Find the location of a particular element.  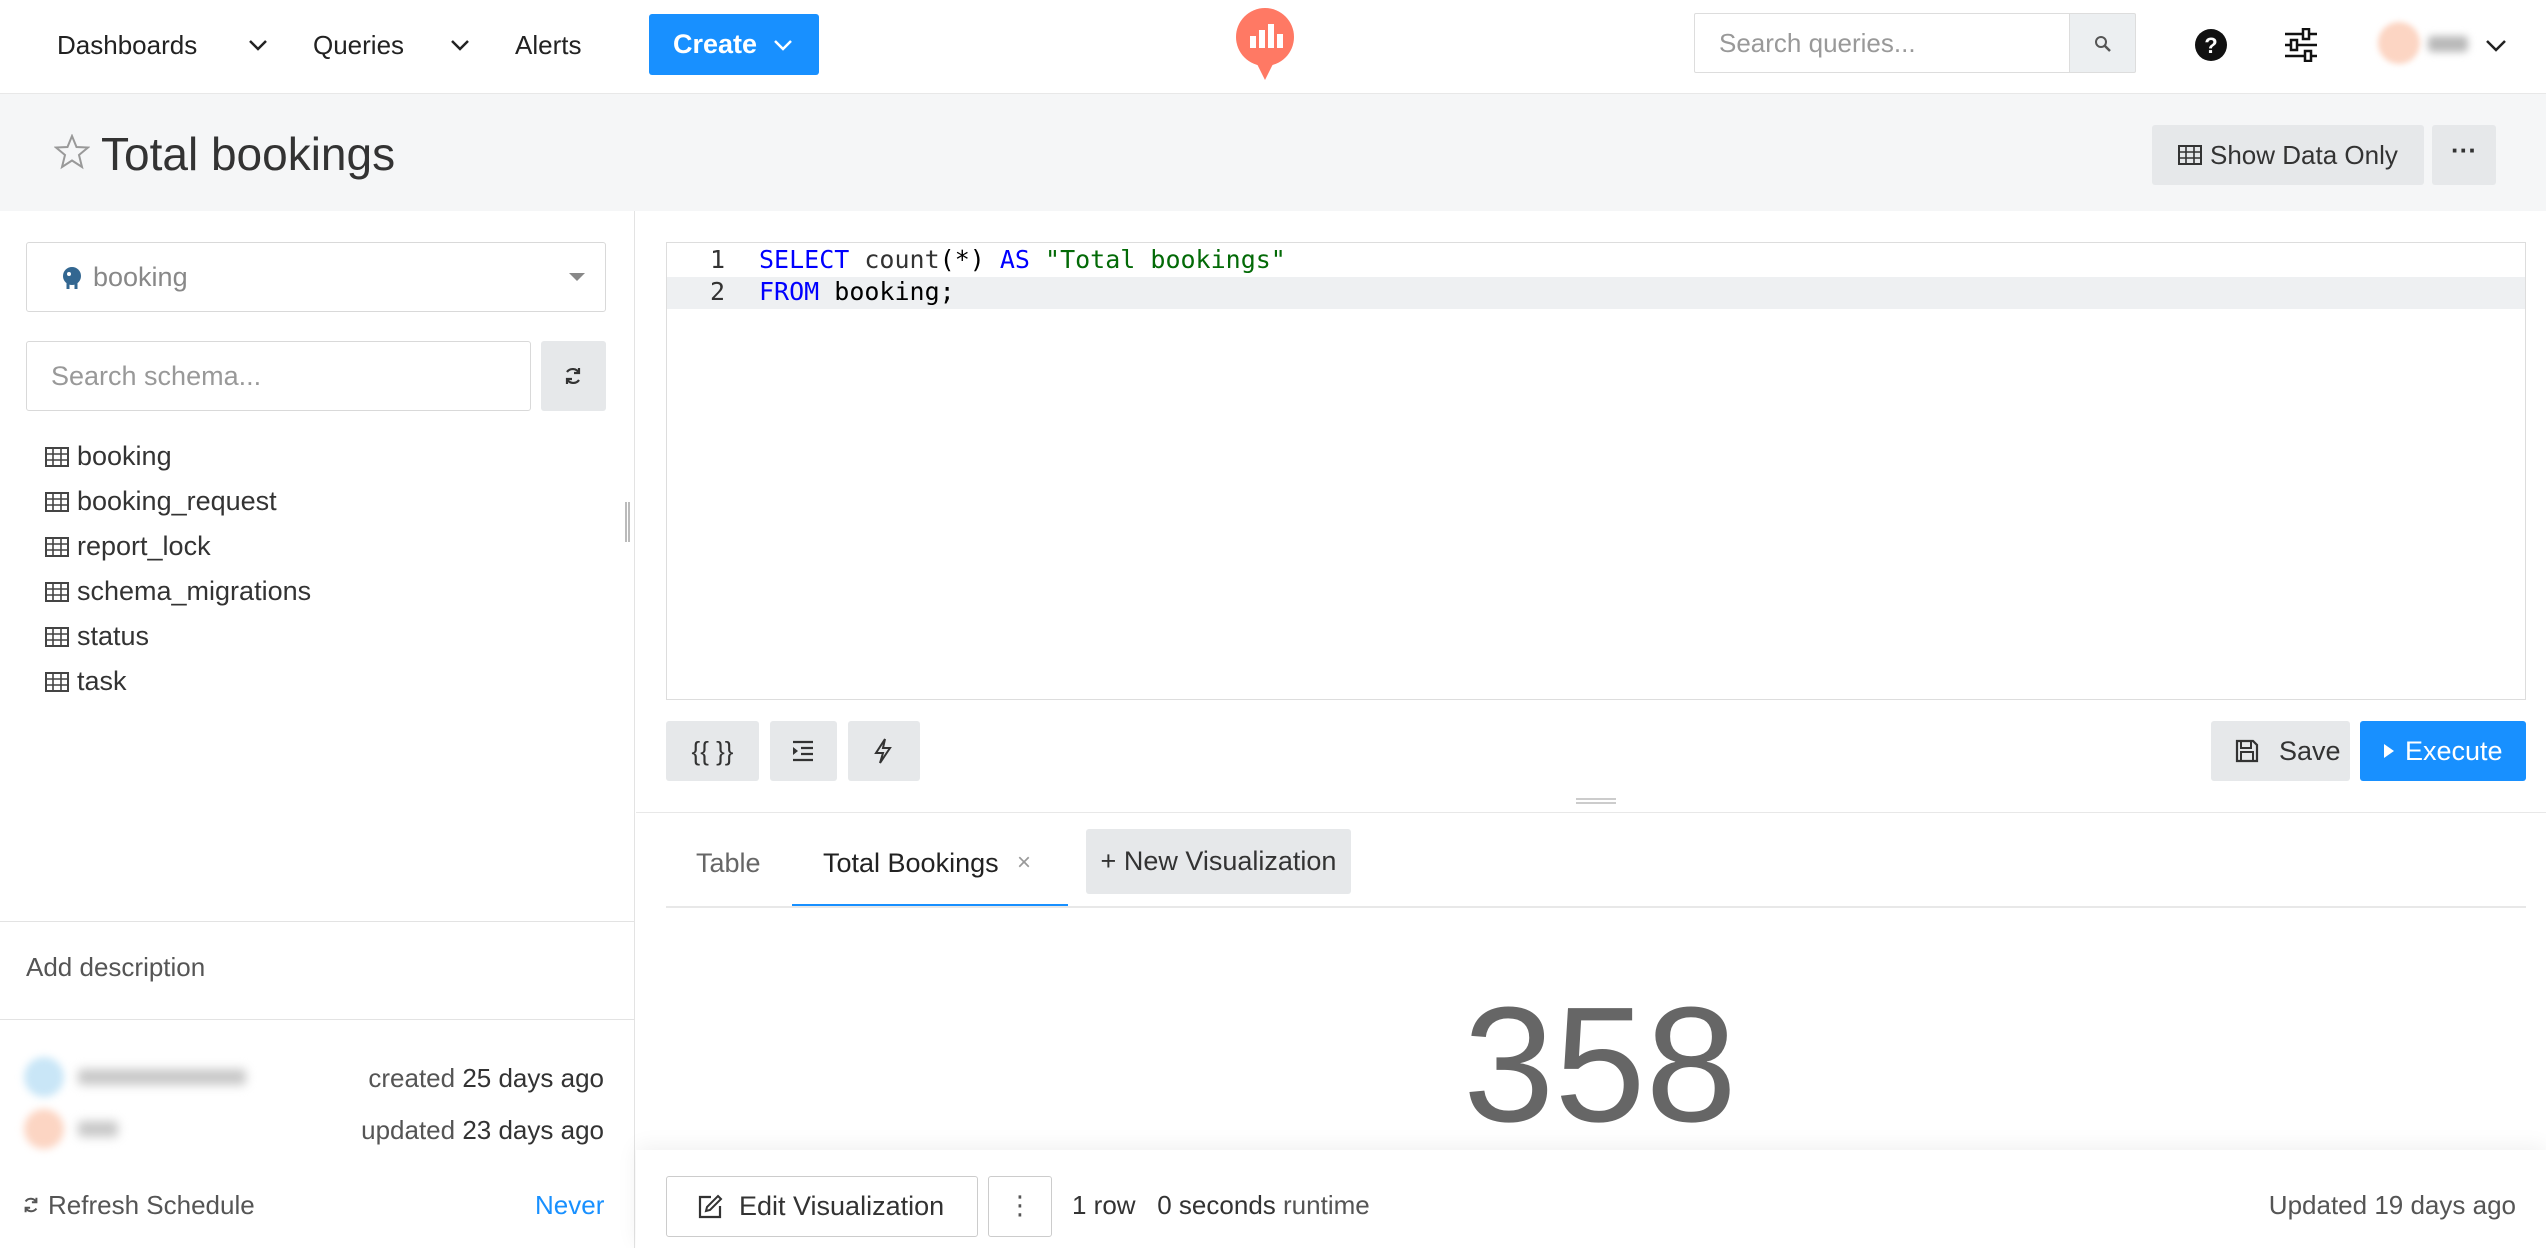

nav-dashboards: Dashboards is located at coordinates (127, 45).